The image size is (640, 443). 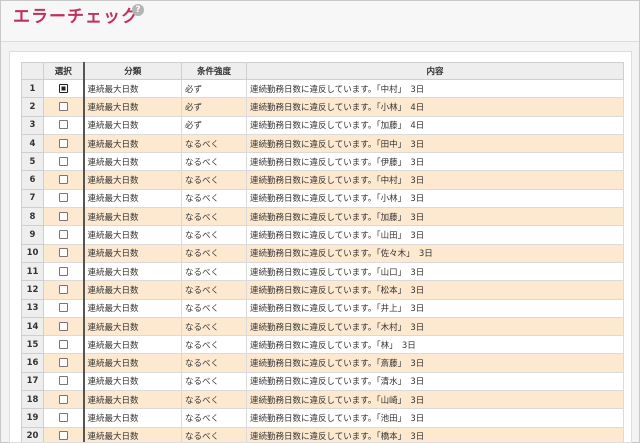 I want to click on row-number-header, so click(x=32, y=71).